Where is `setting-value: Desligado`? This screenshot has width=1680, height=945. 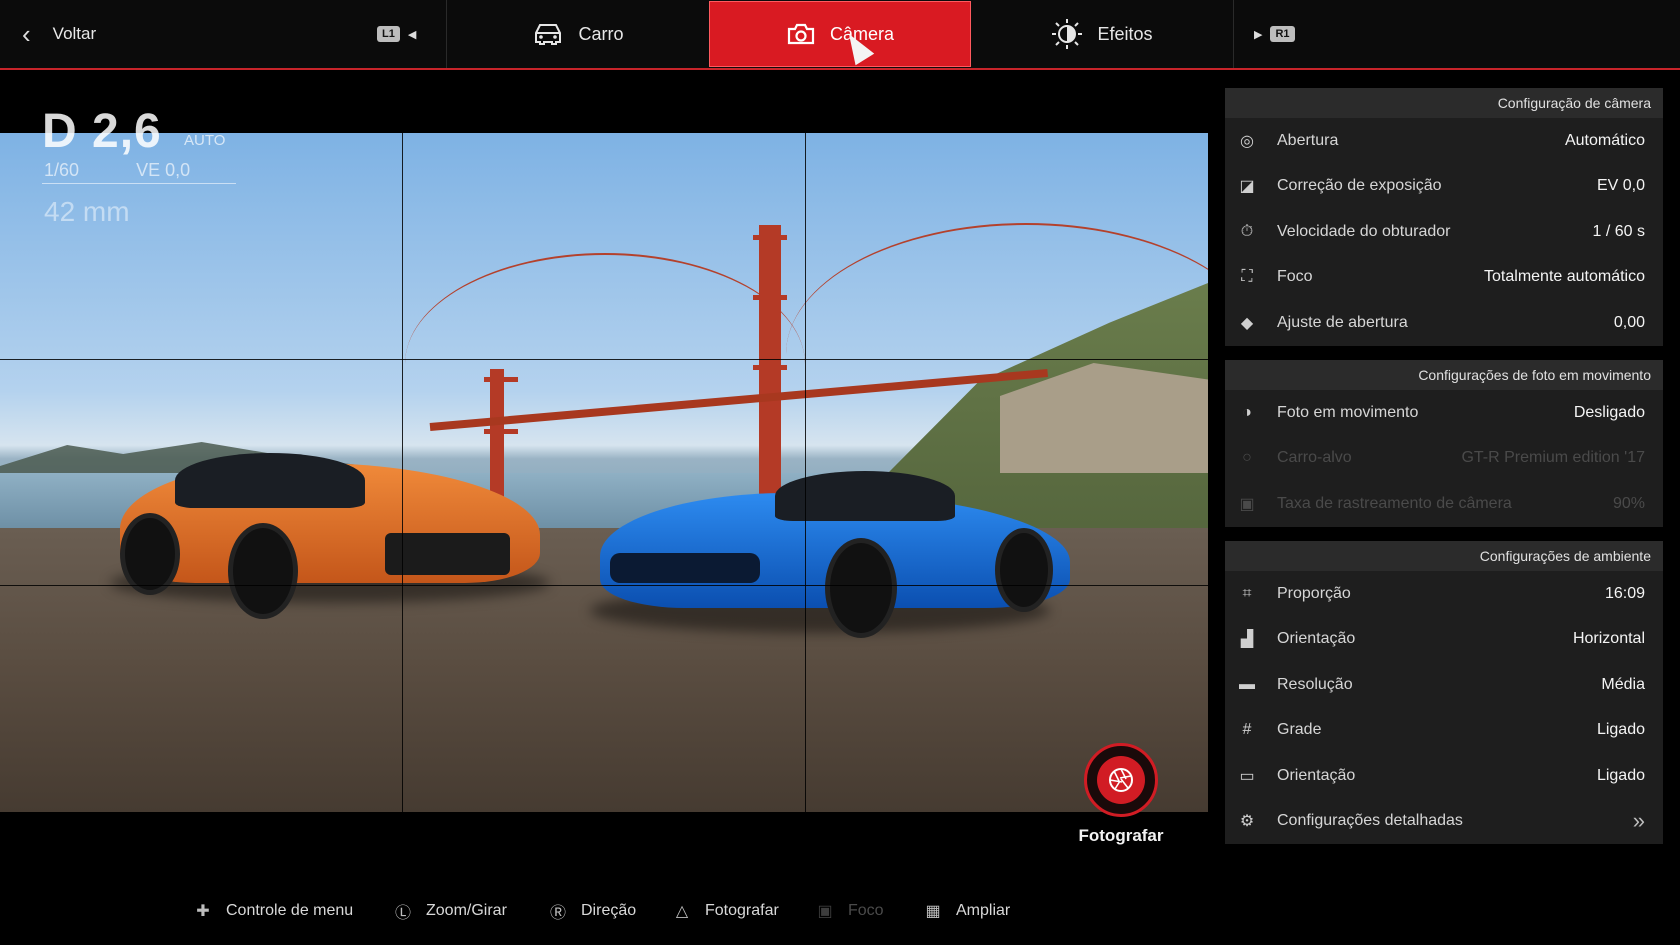 setting-value: Desligado is located at coordinates (1609, 412).